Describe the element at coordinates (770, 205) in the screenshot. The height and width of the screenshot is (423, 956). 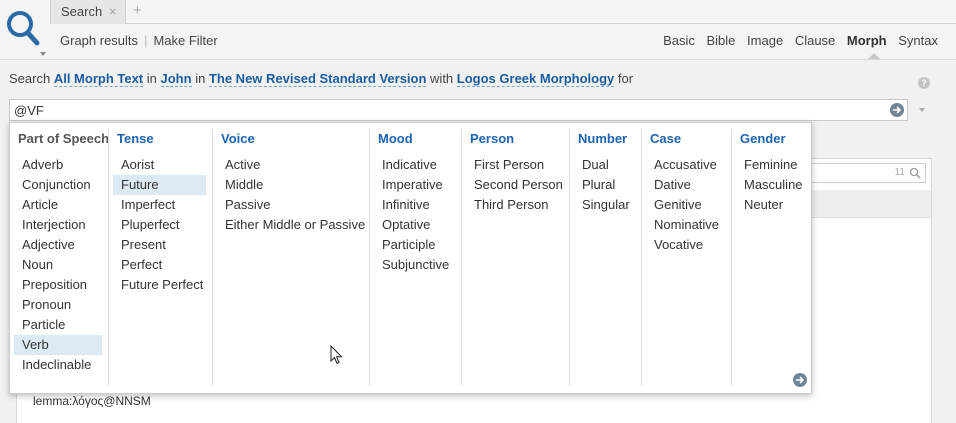
I see `morph-option: Neuter` at that location.